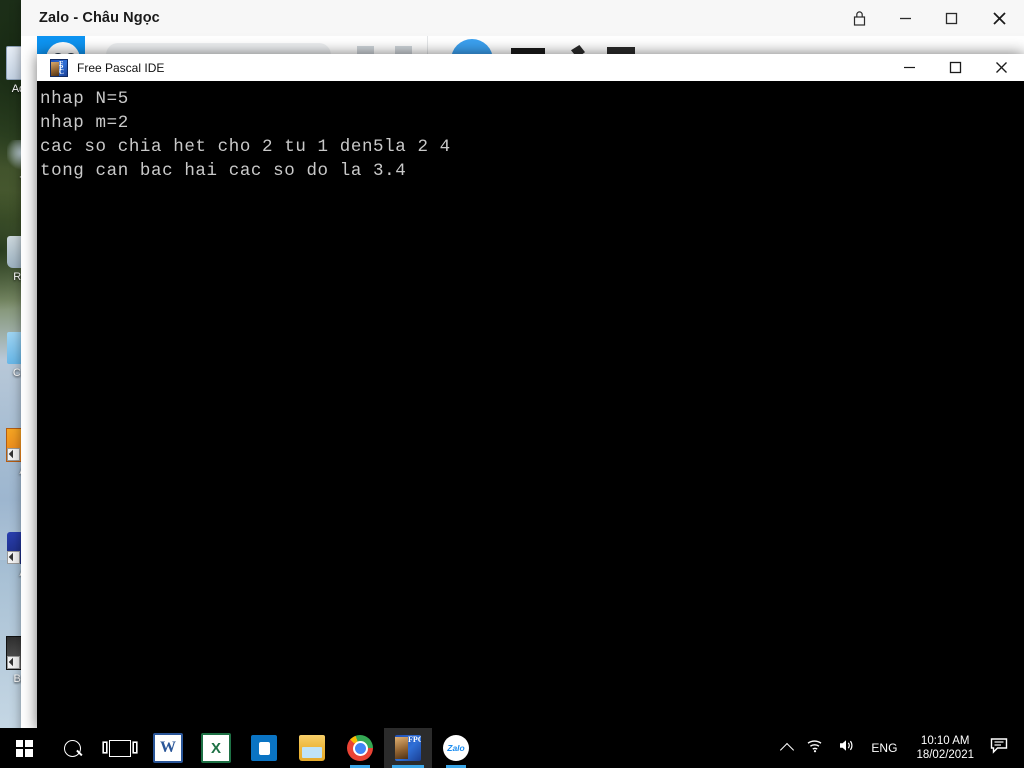 Image resolution: width=1024 pixels, height=768 pixels. I want to click on free-pascal-icon: FPC, so click(408, 748).